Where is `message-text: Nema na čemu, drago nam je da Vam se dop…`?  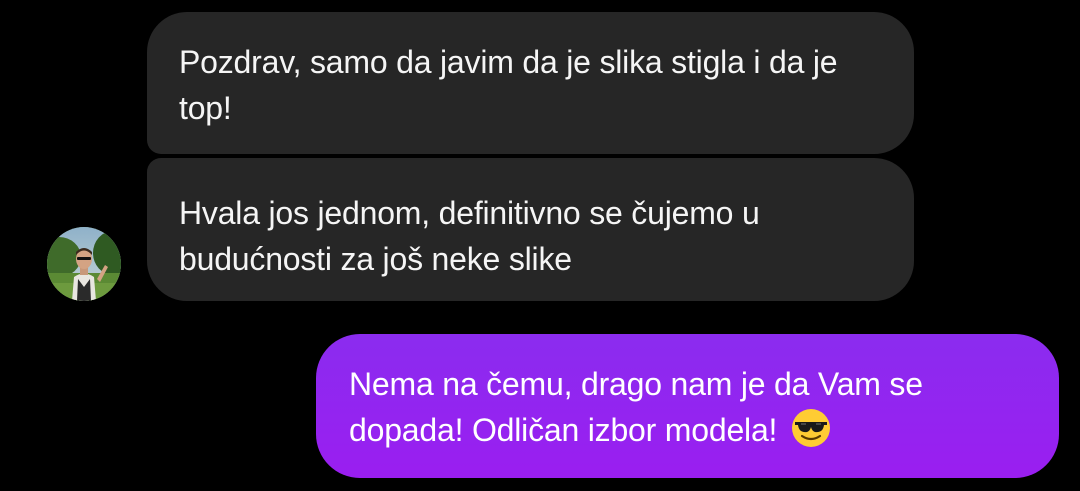
message-text: Nema na čemu, drago nam je da Vam se dop… is located at coordinates (636, 407).